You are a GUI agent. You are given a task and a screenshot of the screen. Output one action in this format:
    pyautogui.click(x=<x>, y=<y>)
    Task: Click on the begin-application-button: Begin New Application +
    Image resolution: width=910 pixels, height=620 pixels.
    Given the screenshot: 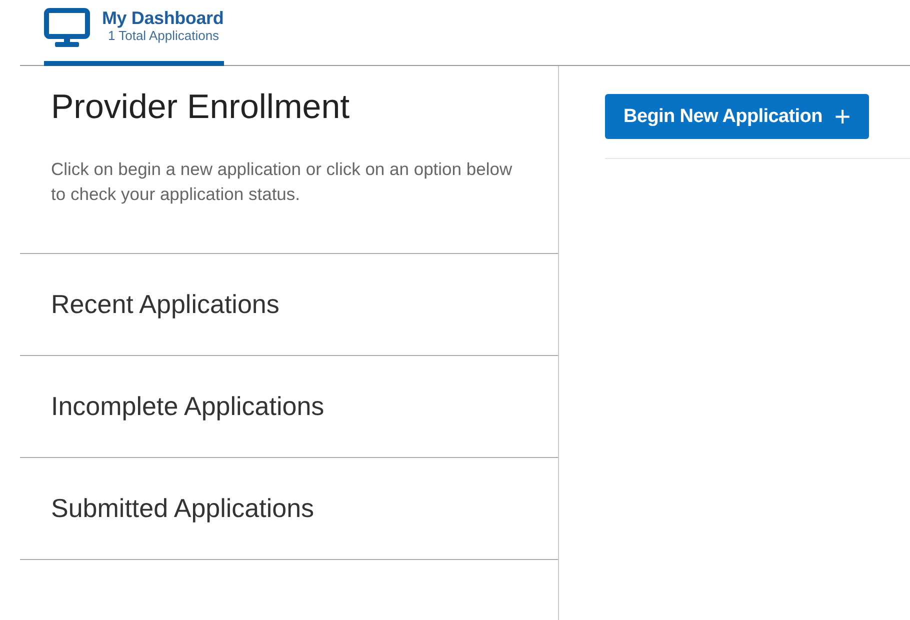 What is the action you would take?
    pyautogui.click(x=737, y=116)
    